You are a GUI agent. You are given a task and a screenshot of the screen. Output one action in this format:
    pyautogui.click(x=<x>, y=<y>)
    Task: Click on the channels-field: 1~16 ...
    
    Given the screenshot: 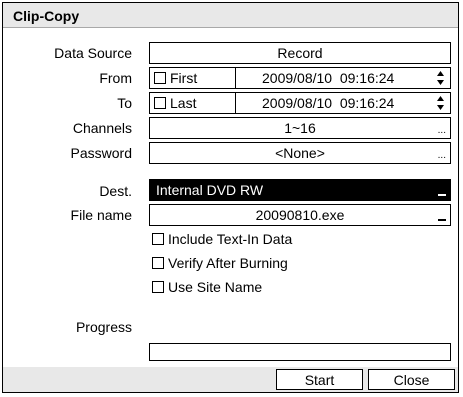 What is the action you would take?
    pyautogui.click(x=300, y=128)
    